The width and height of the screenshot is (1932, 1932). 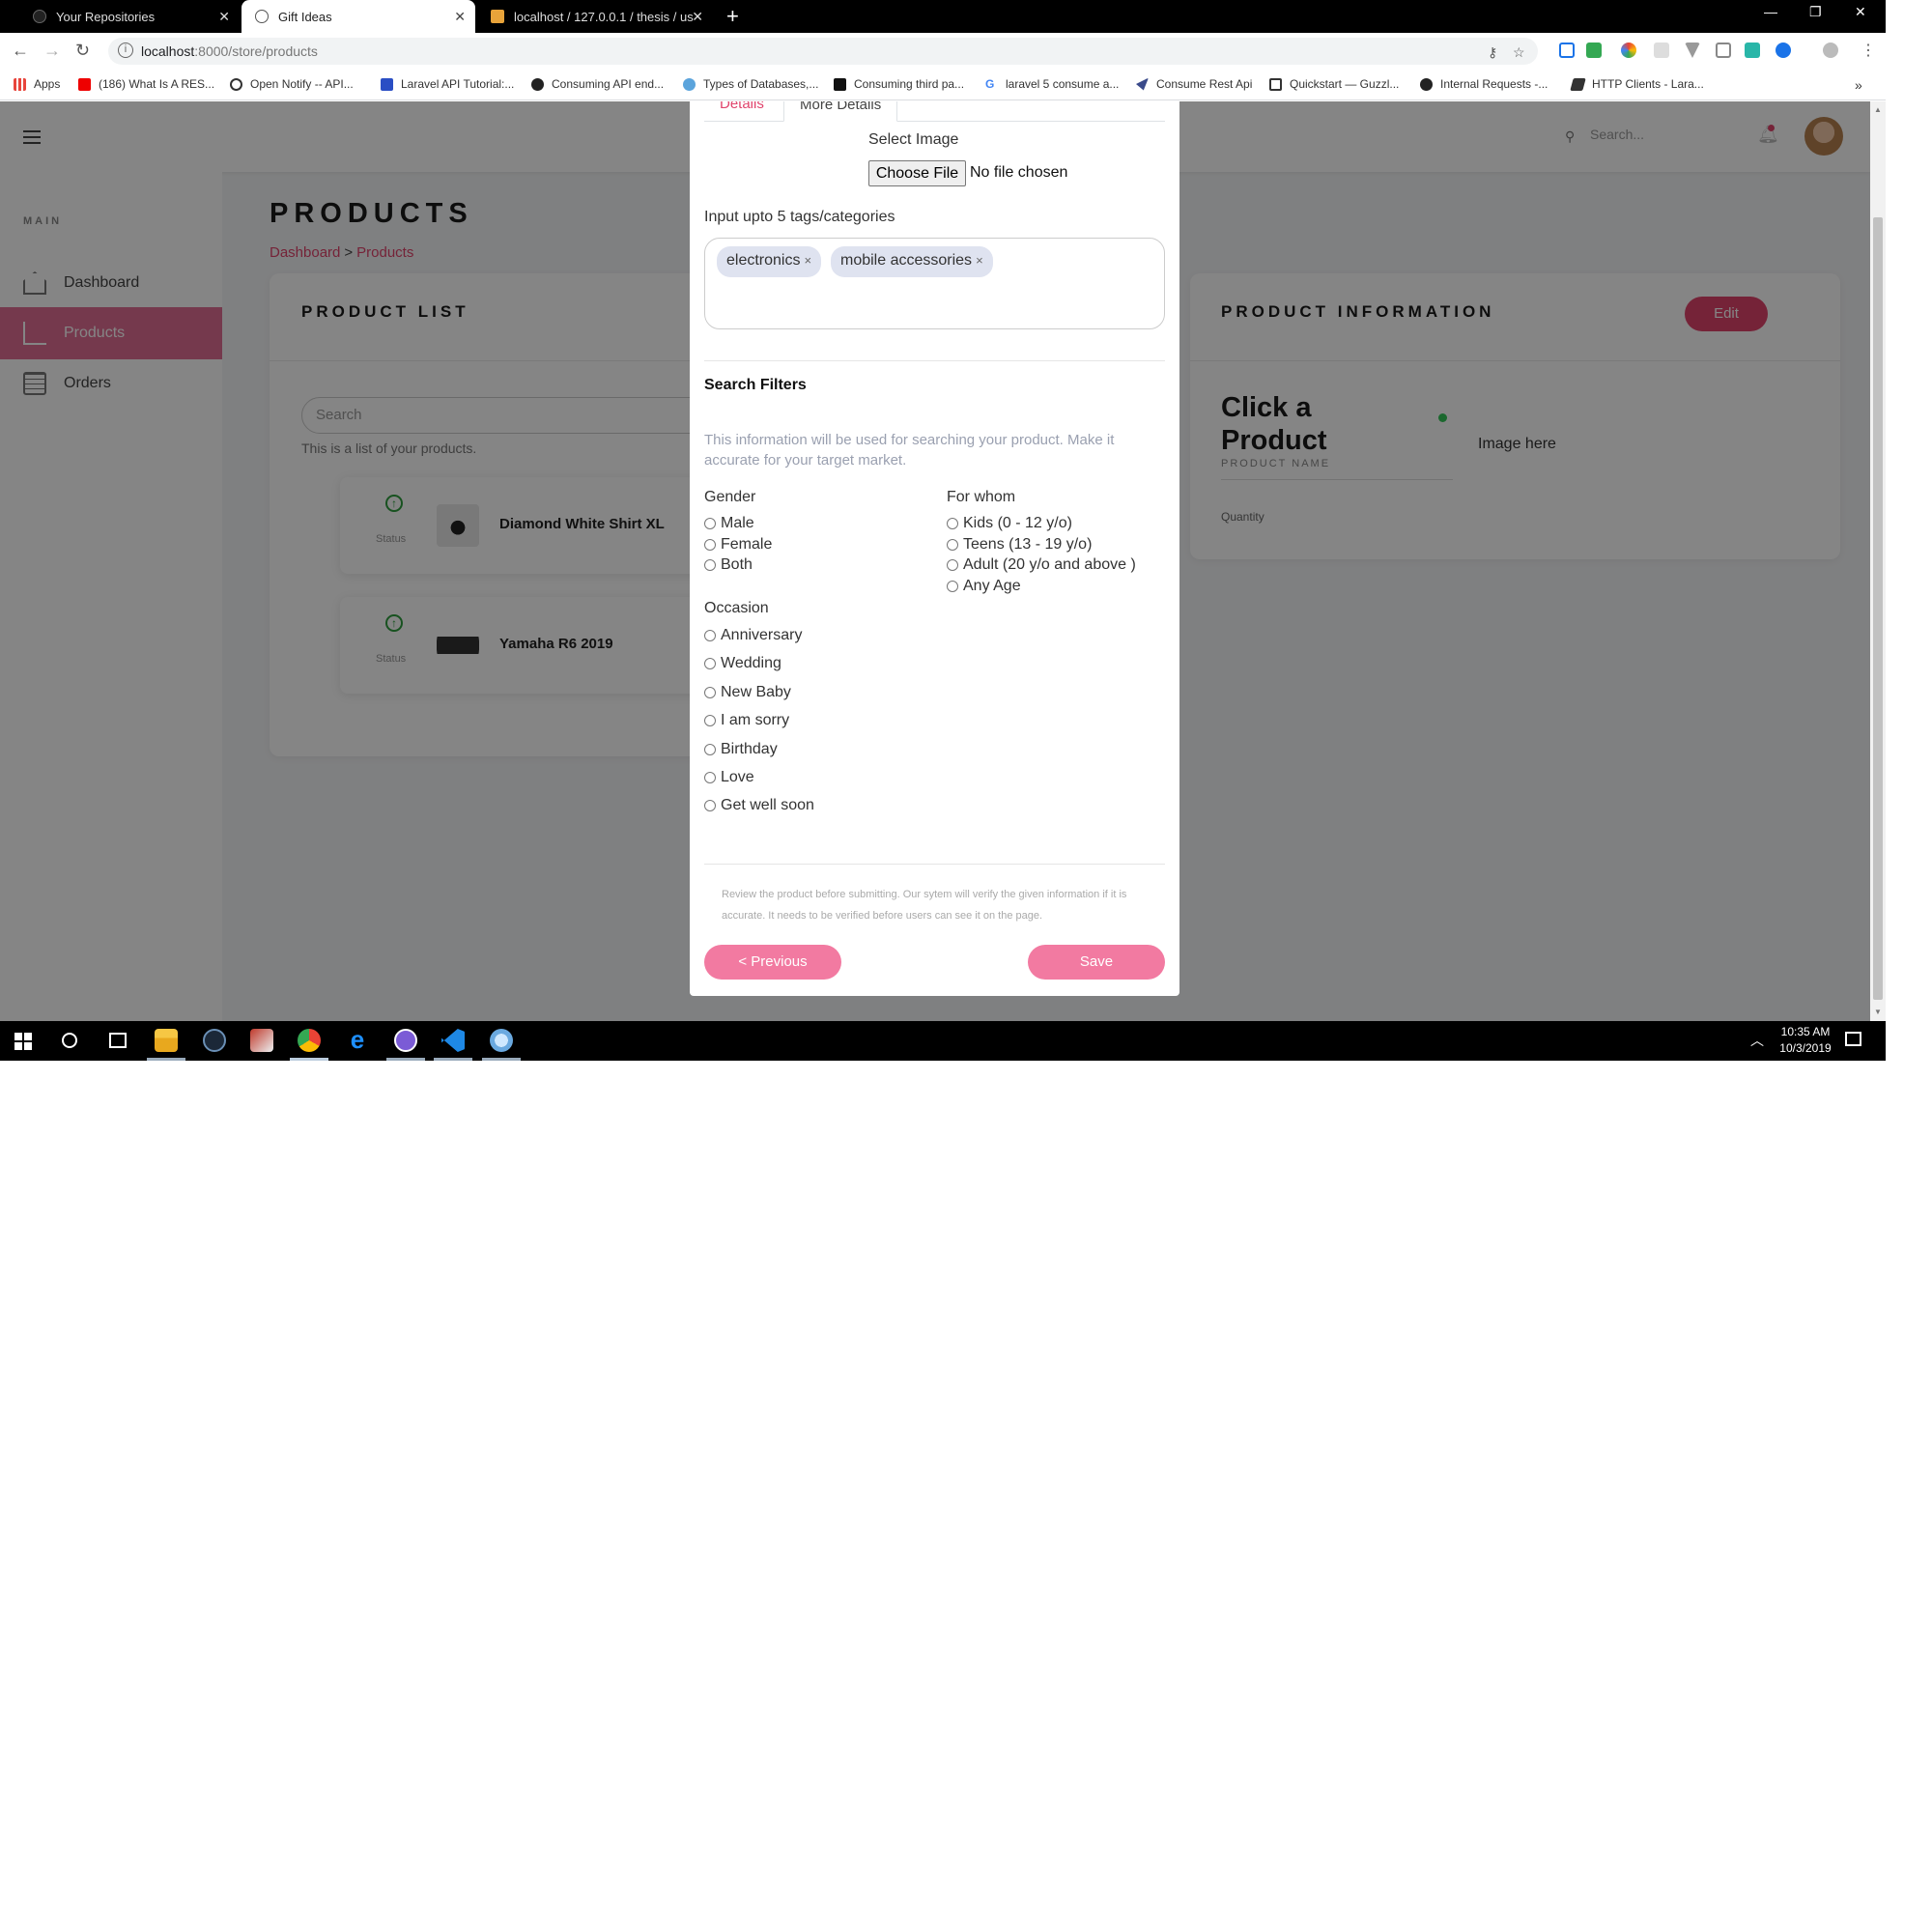 I want to click on edge-icon: e, so click(x=357, y=1039).